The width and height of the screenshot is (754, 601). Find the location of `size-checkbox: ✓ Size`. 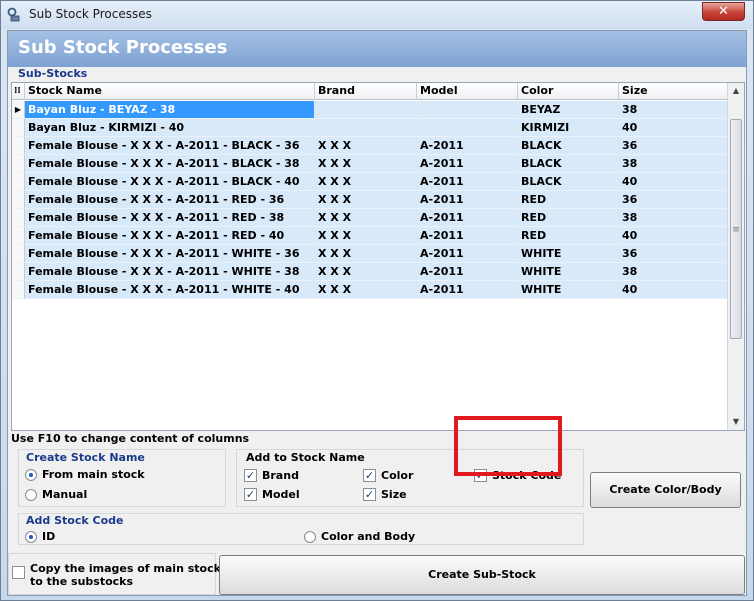

size-checkbox: ✓ Size is located at coordinates (385, 494).